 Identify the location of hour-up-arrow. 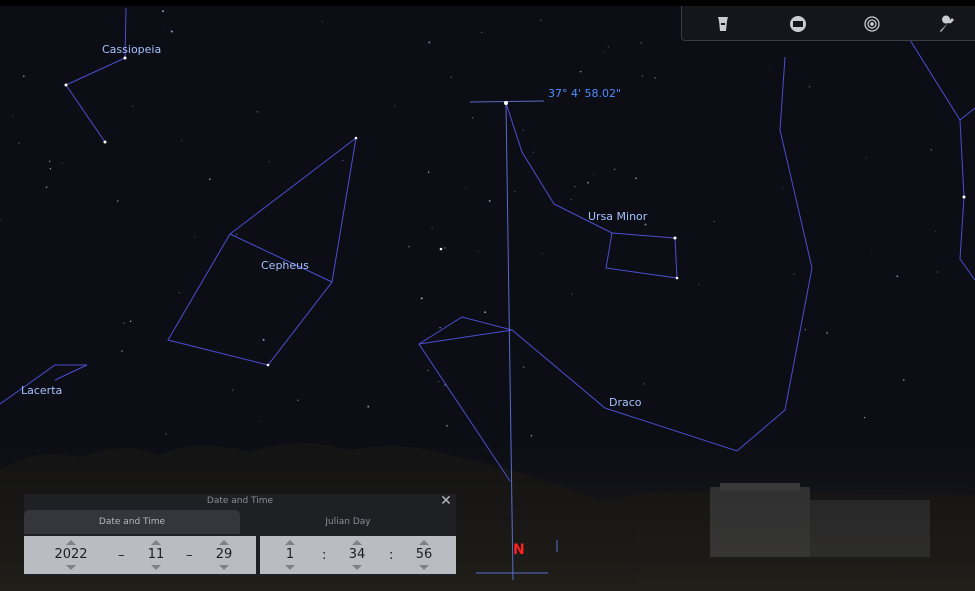
(290, 542).